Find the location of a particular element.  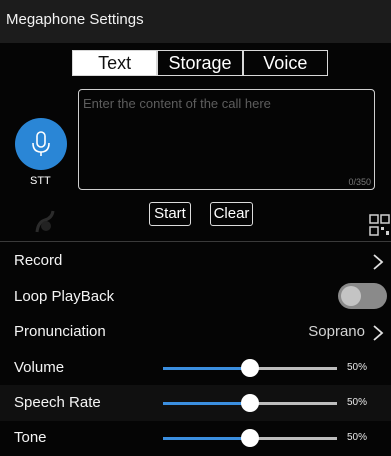

tone-slider is located at coordinates (250, 438).